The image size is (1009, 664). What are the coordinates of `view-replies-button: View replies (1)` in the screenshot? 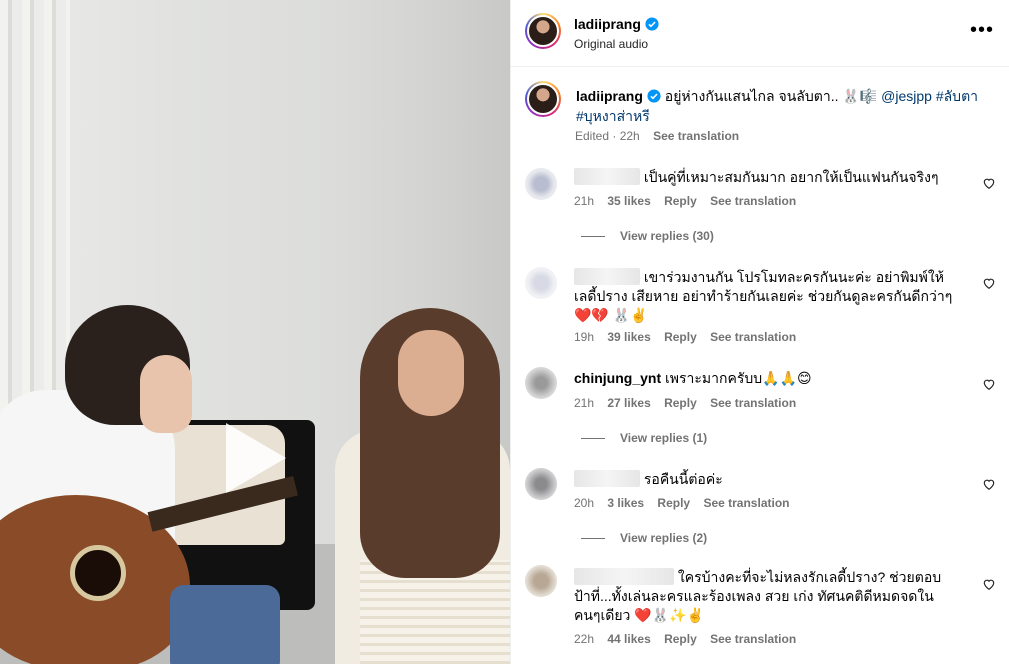 It's located at (644, 438).